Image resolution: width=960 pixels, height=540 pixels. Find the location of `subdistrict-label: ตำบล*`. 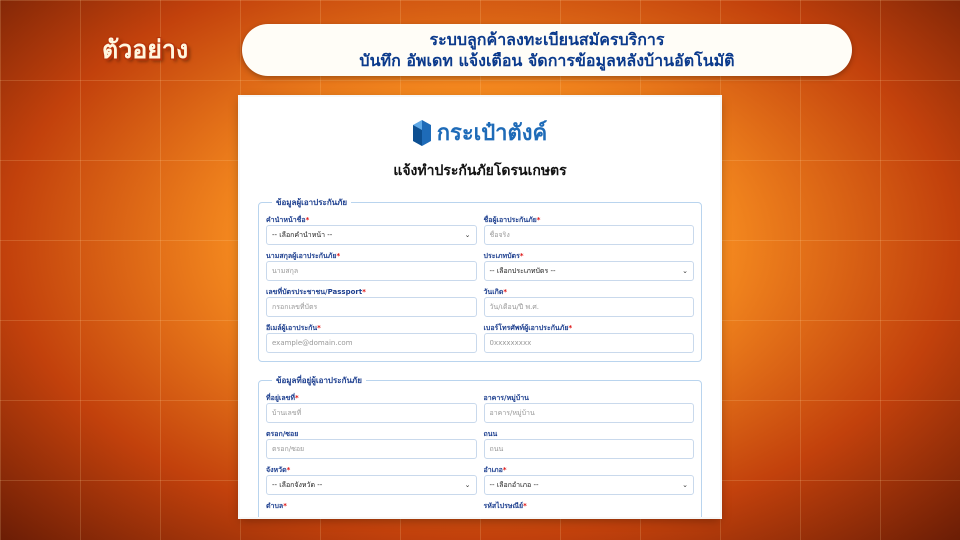

subdistrict-label: ตำบล* is located at coordinates (276, 506).